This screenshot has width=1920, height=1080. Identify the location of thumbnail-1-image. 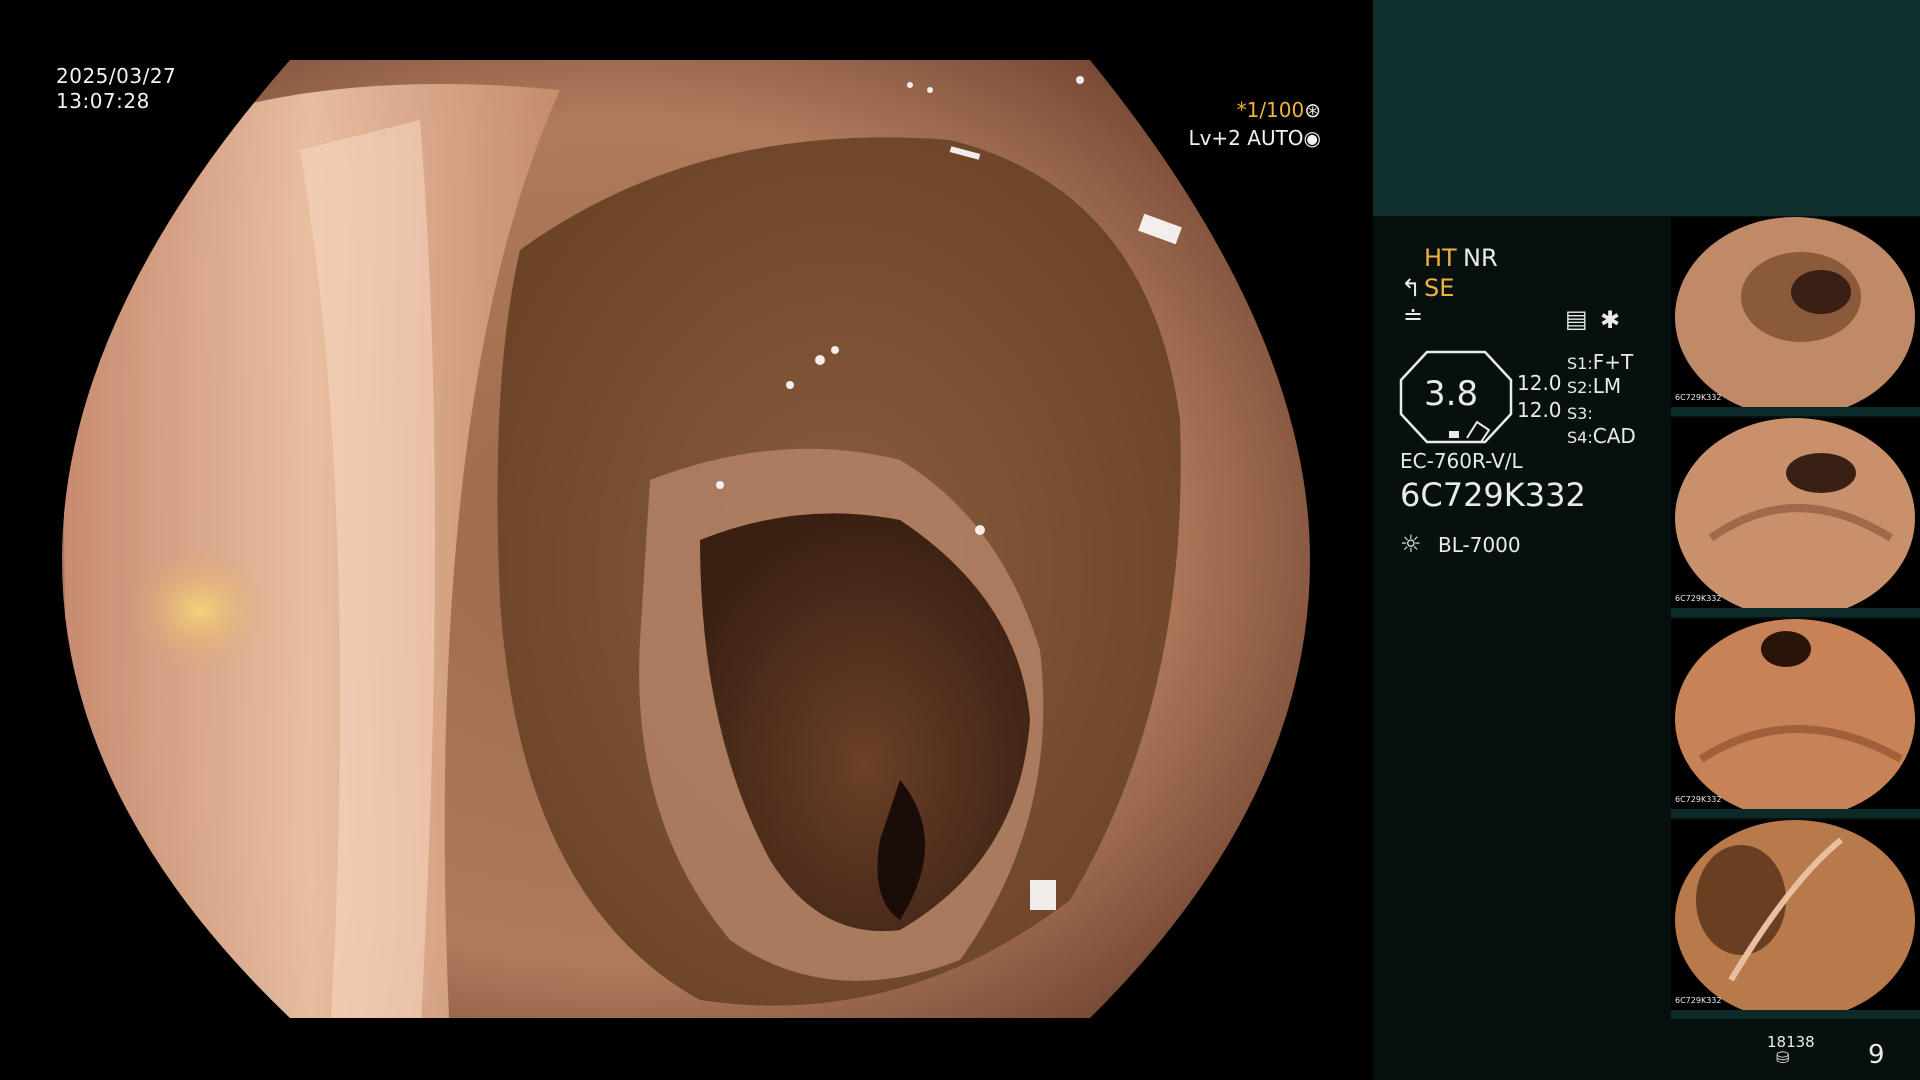
(1795, 312).